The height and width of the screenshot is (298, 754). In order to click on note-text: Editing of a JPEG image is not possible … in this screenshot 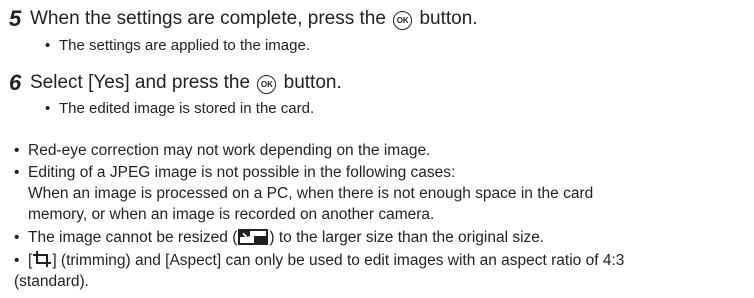, I will do `click(242, 172)`.